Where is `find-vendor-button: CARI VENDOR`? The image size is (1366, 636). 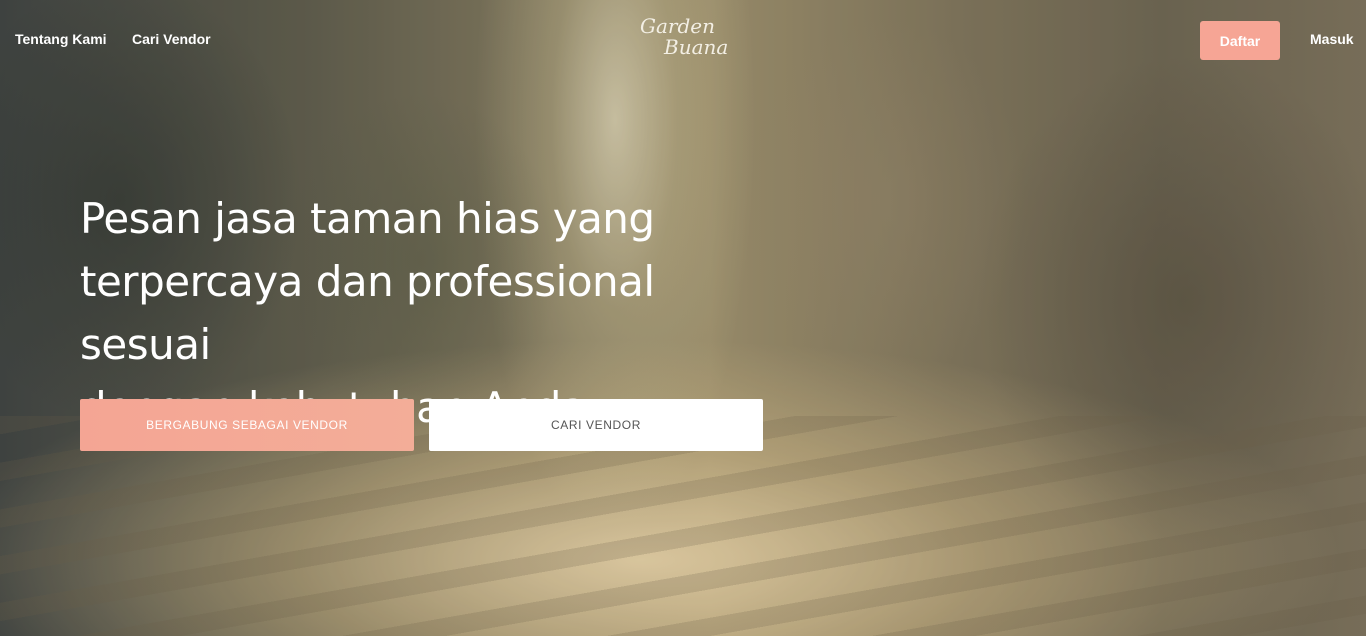 find-vendor-button: CARI VENDOR is located at coordinates (596, 425).